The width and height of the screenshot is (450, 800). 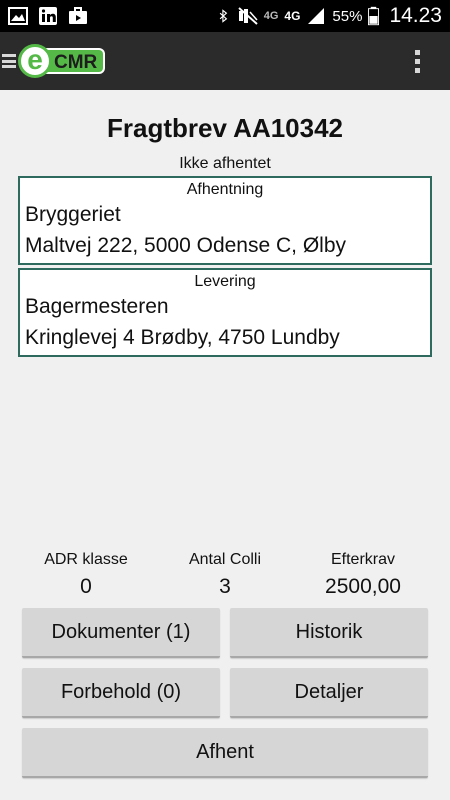 I want to click on clock-time: 14.23, so click(x=415, y=15).